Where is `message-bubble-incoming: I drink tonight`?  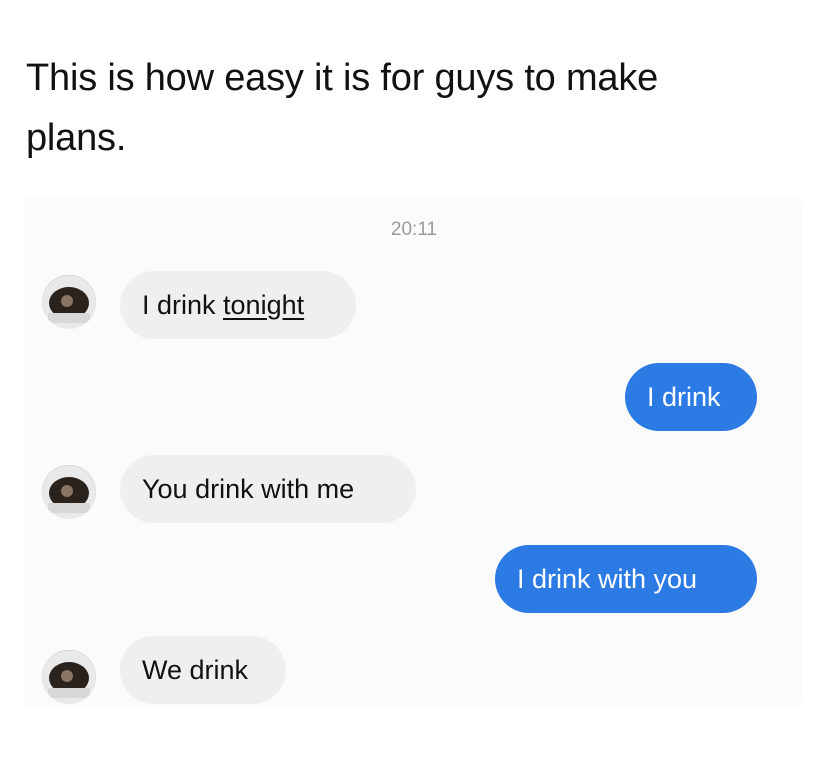
message-bubble-incoming: I drink tonight is located at coordinates (238, 305).